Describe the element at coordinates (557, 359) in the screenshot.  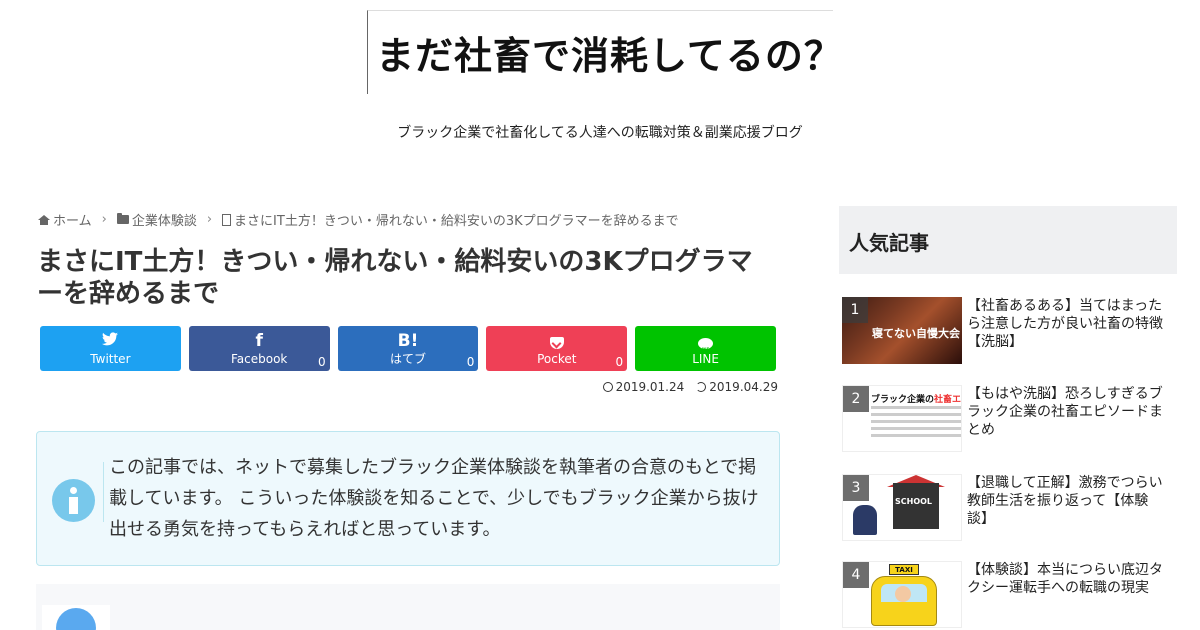
I see `share-pocket-label: Pocket` at that location.